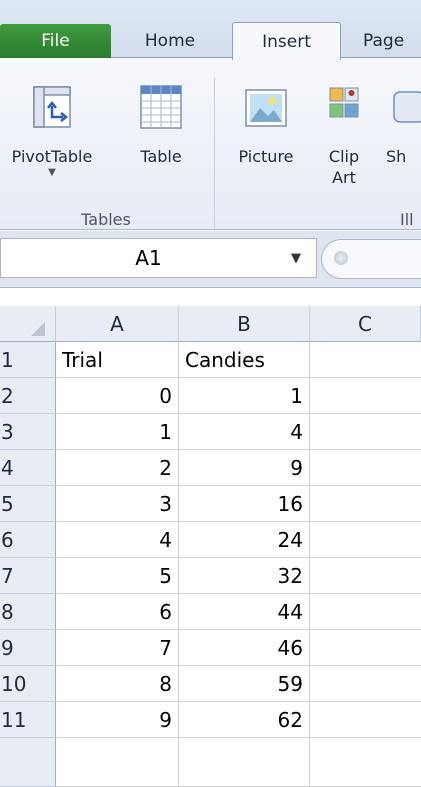 The height and width of the screenshot is (787, 421). What do you see at coordinates (52, 108) in the screenshot?
I see `pivottable-icon` at bounding box center [52, 108].